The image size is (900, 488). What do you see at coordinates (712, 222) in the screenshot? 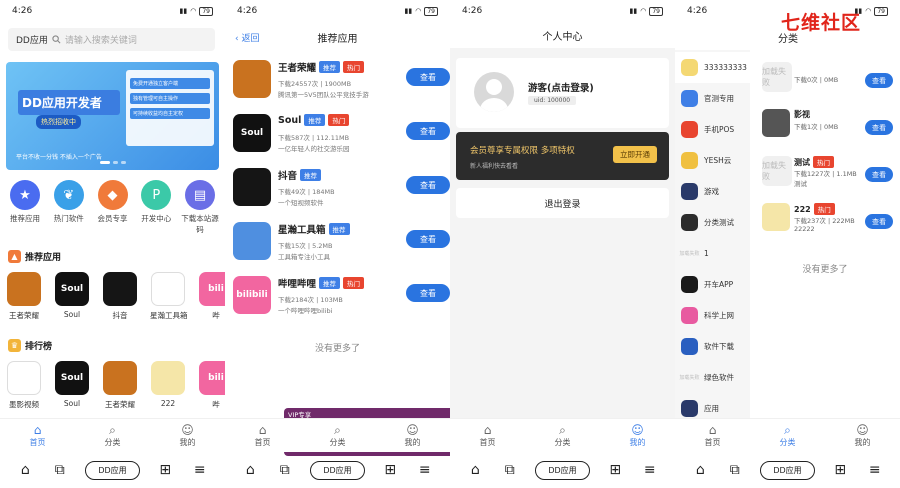
I see `sidebar-item: 分类测试` at bounding box center [712, 222].